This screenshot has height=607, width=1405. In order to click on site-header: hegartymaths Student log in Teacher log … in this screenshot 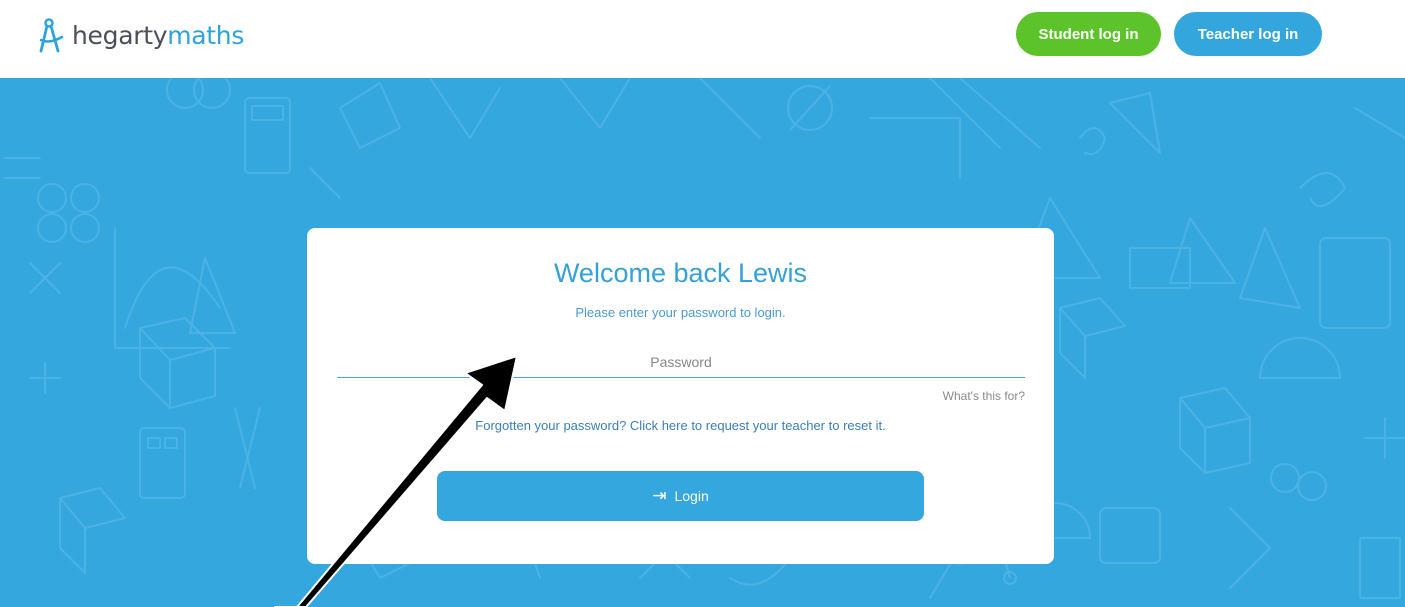, I will do `click(702, 39)`.